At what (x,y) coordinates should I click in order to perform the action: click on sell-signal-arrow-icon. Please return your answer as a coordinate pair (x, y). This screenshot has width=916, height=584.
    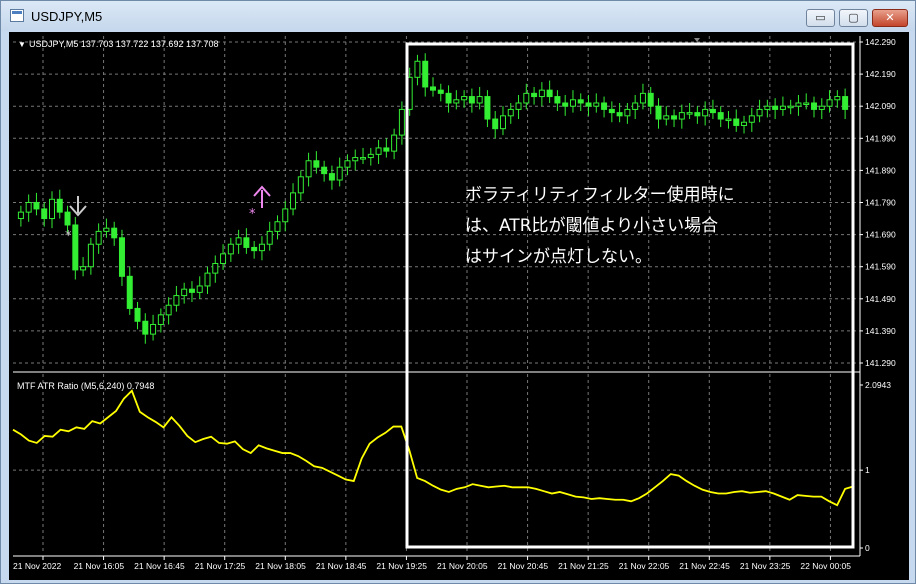
    Looking at the image, I should click on (78, 206).